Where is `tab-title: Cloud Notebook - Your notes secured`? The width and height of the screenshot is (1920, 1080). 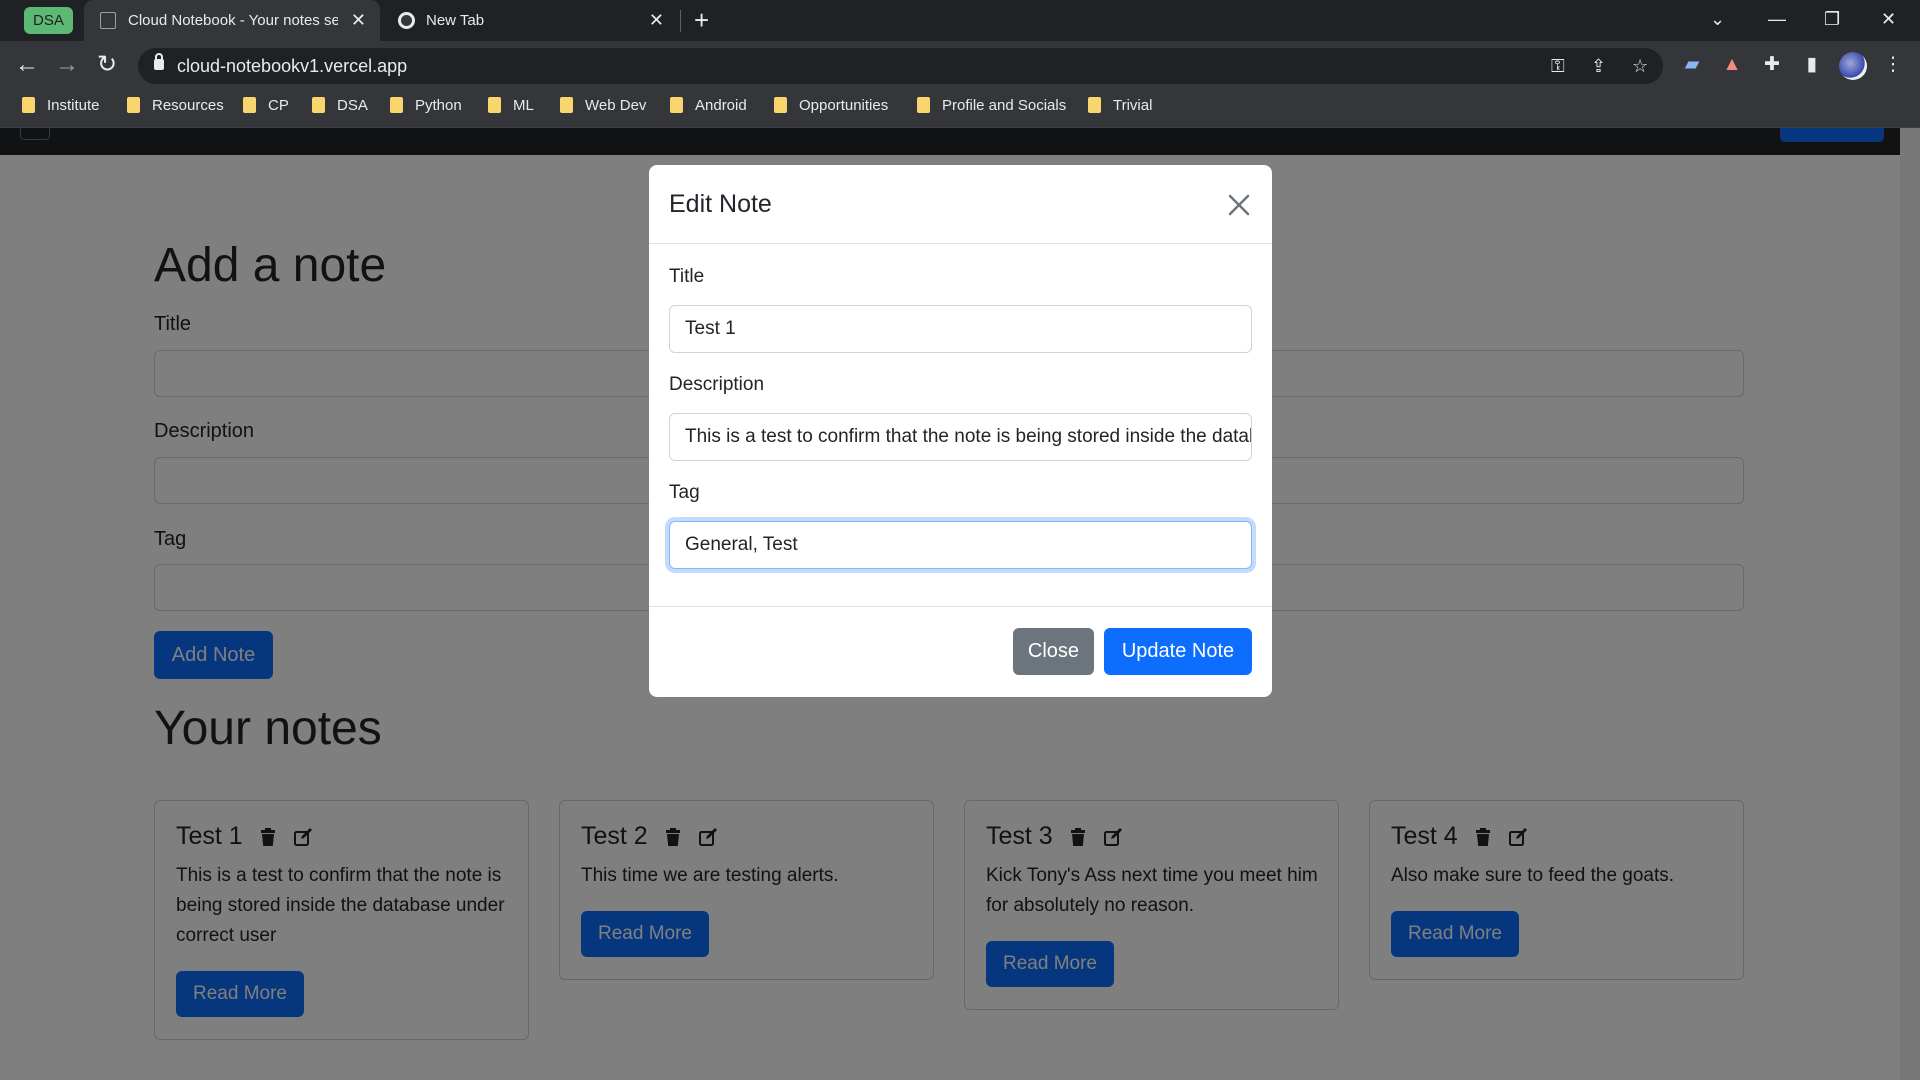
tab-title: Cloud Notebook - Your notes secured is located at coordinates (233, 20).